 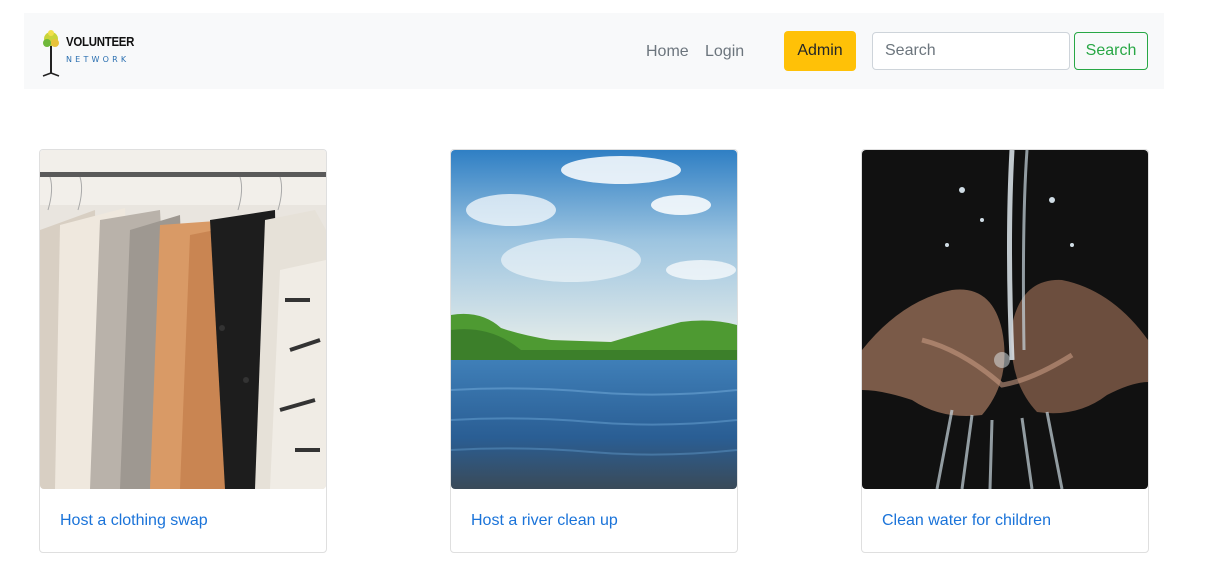 I want to click on logo-title: VOLUNTEER, so click(x=100, y=41).